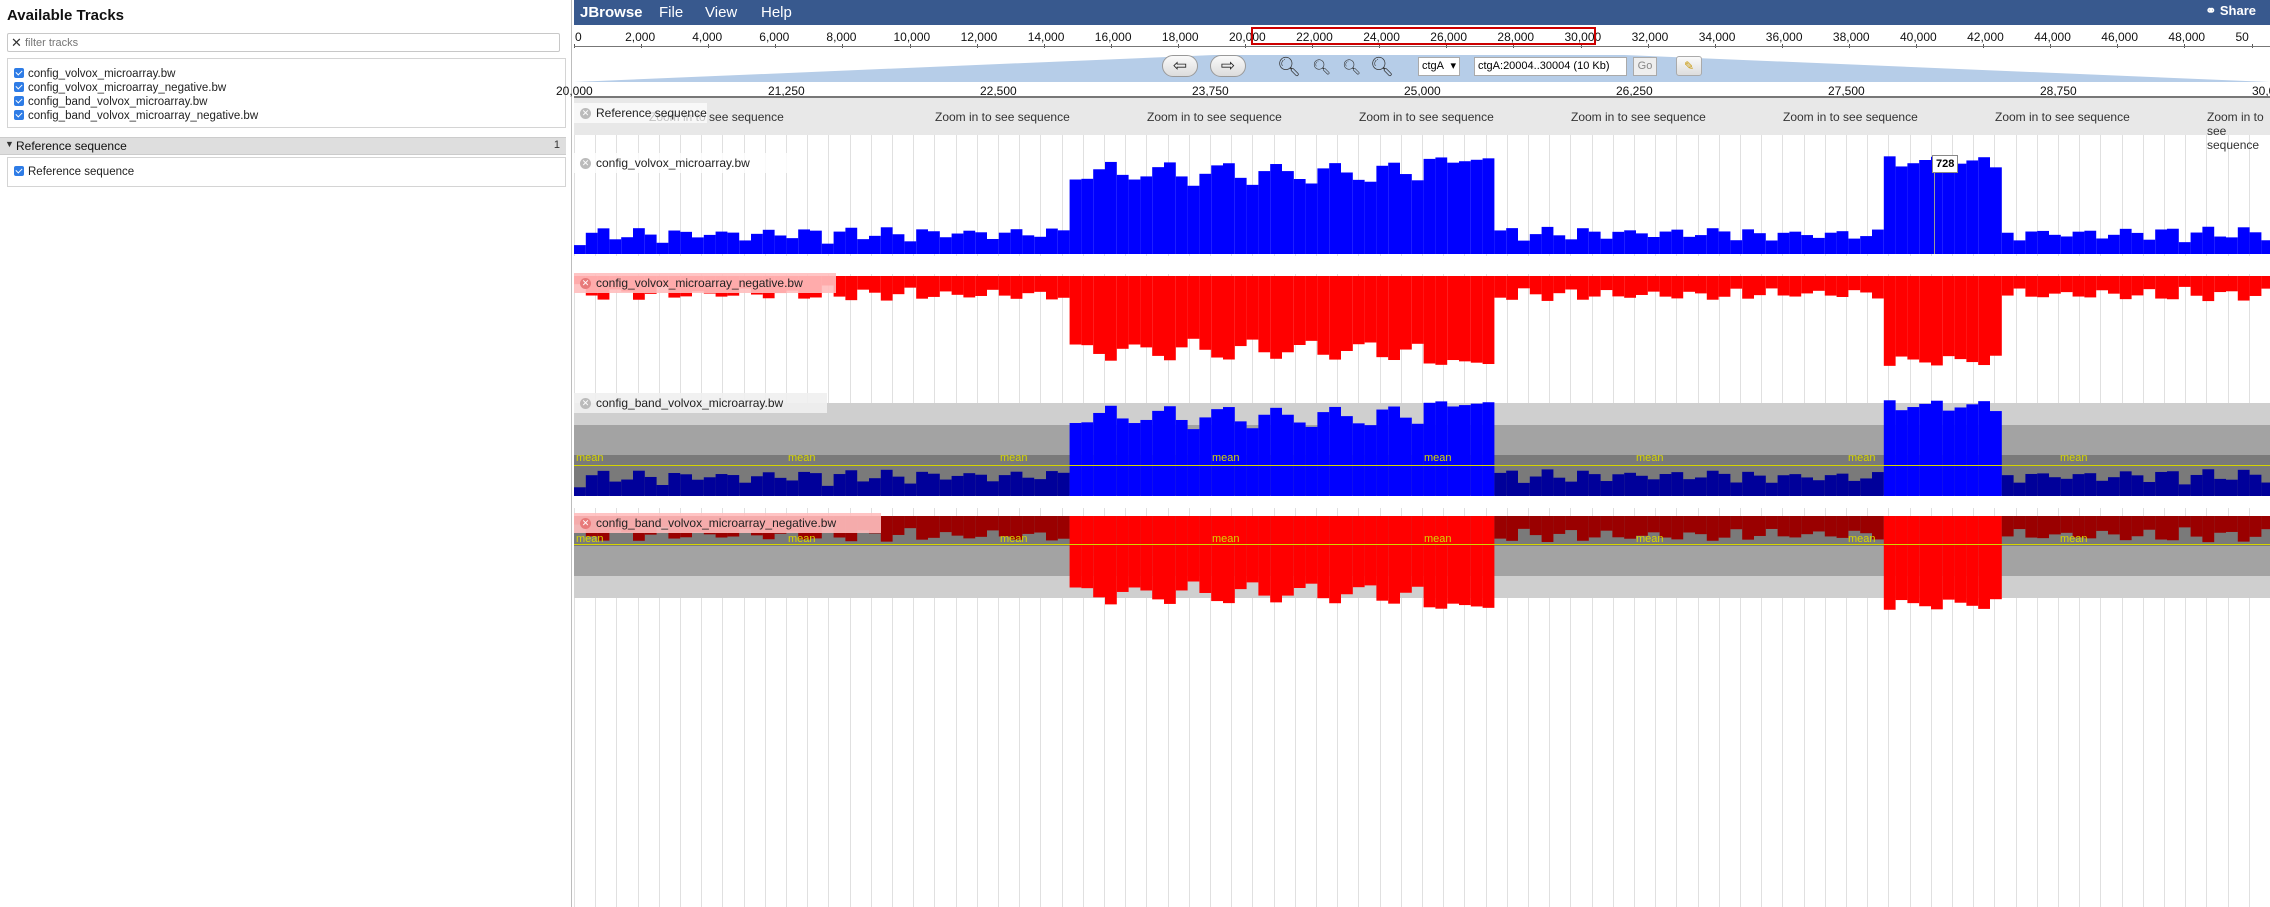  Describe the element at coordinates (2230, 11) in the screenshot. I see `share-button: ⚭ Share` at that location.